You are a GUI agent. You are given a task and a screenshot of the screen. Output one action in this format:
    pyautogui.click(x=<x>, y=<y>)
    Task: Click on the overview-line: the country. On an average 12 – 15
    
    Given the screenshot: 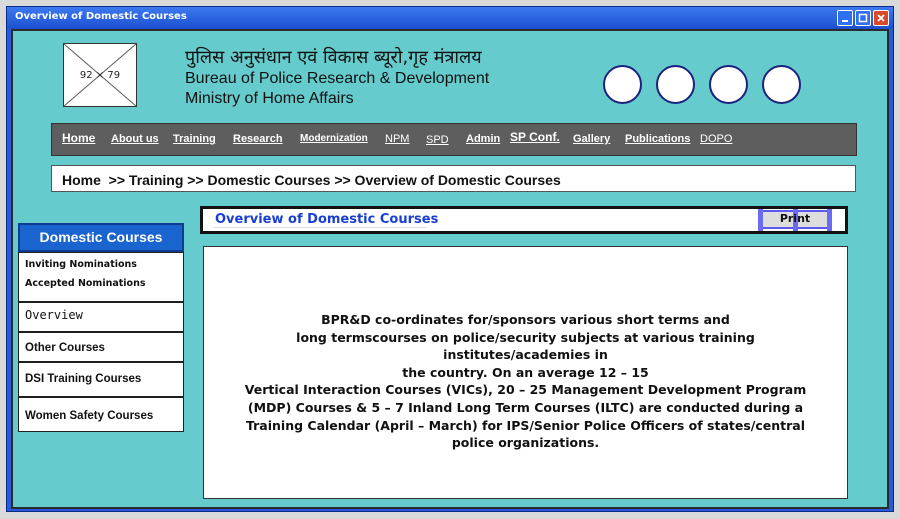 What is the action you would take?
    pyautogui.click(x=525, y=372)
    